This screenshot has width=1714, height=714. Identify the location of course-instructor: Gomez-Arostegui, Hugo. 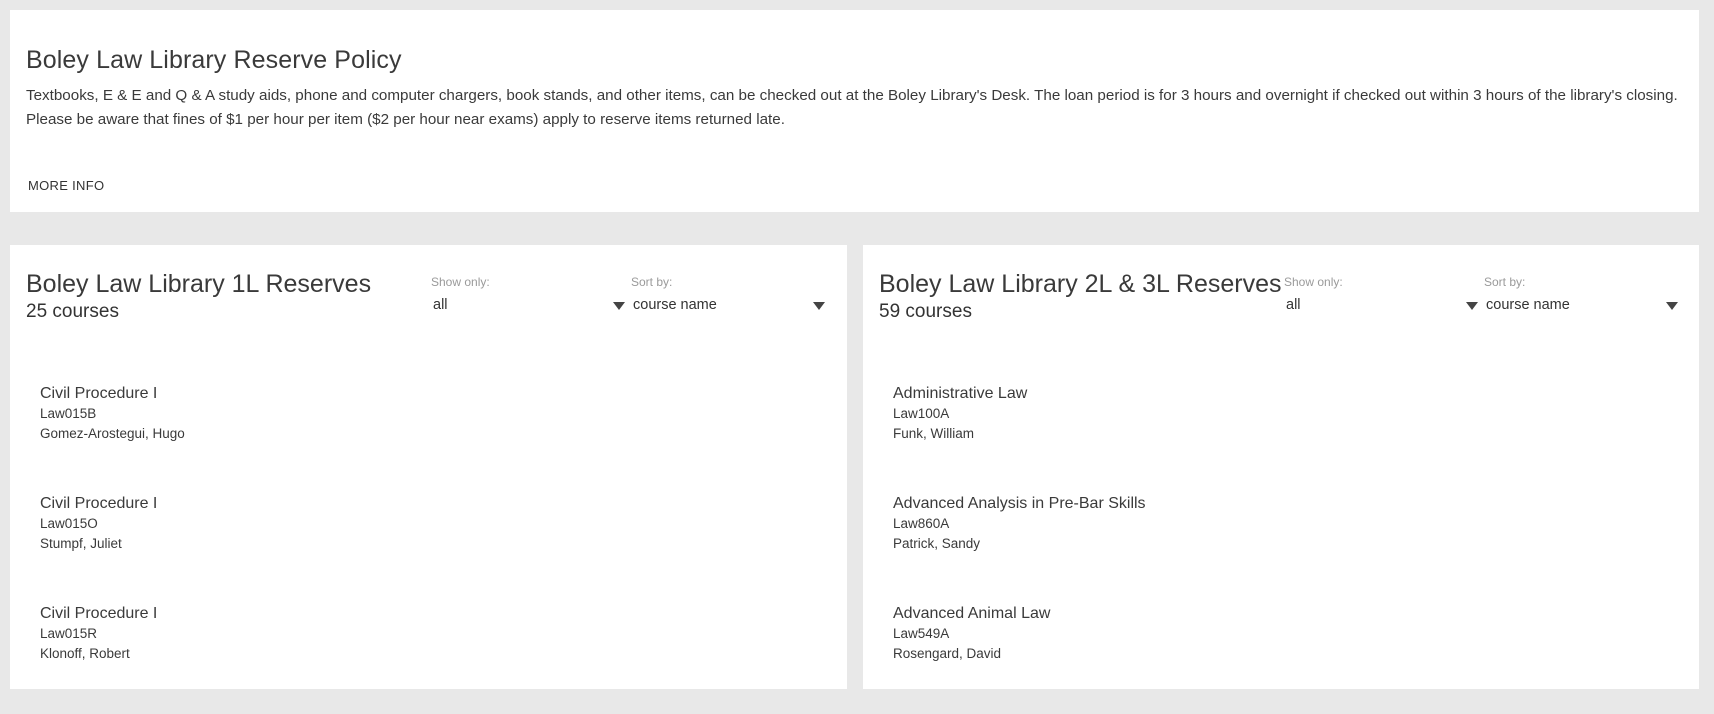
(112, 433).